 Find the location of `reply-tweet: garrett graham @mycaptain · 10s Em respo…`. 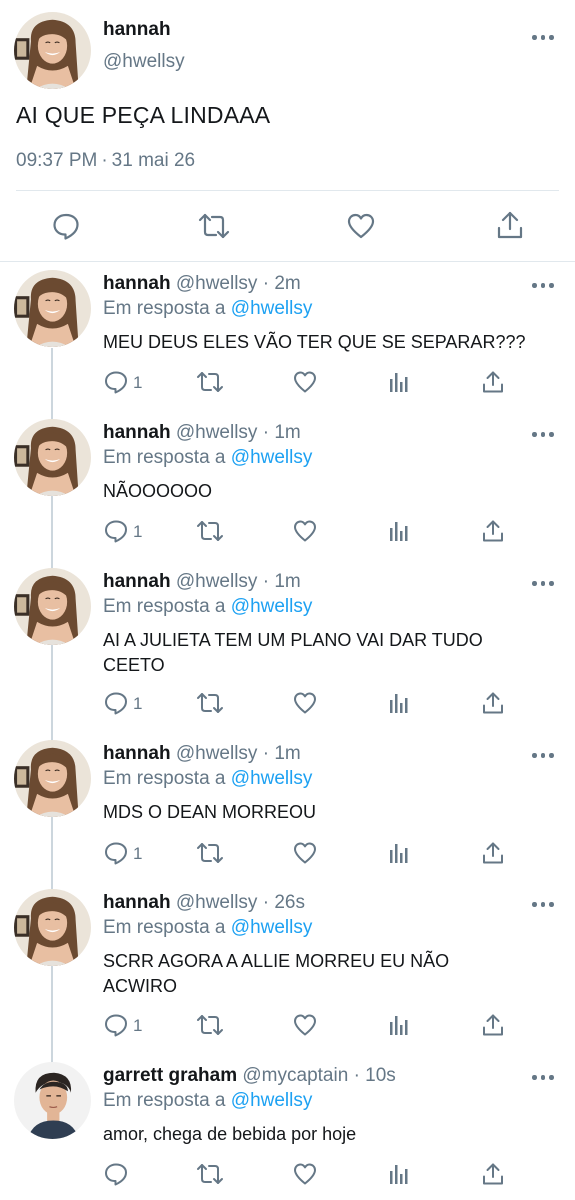

reply-tweet: garrett graham @mycaptain · 10s Em respo… is located at coordinates (287, 1131).